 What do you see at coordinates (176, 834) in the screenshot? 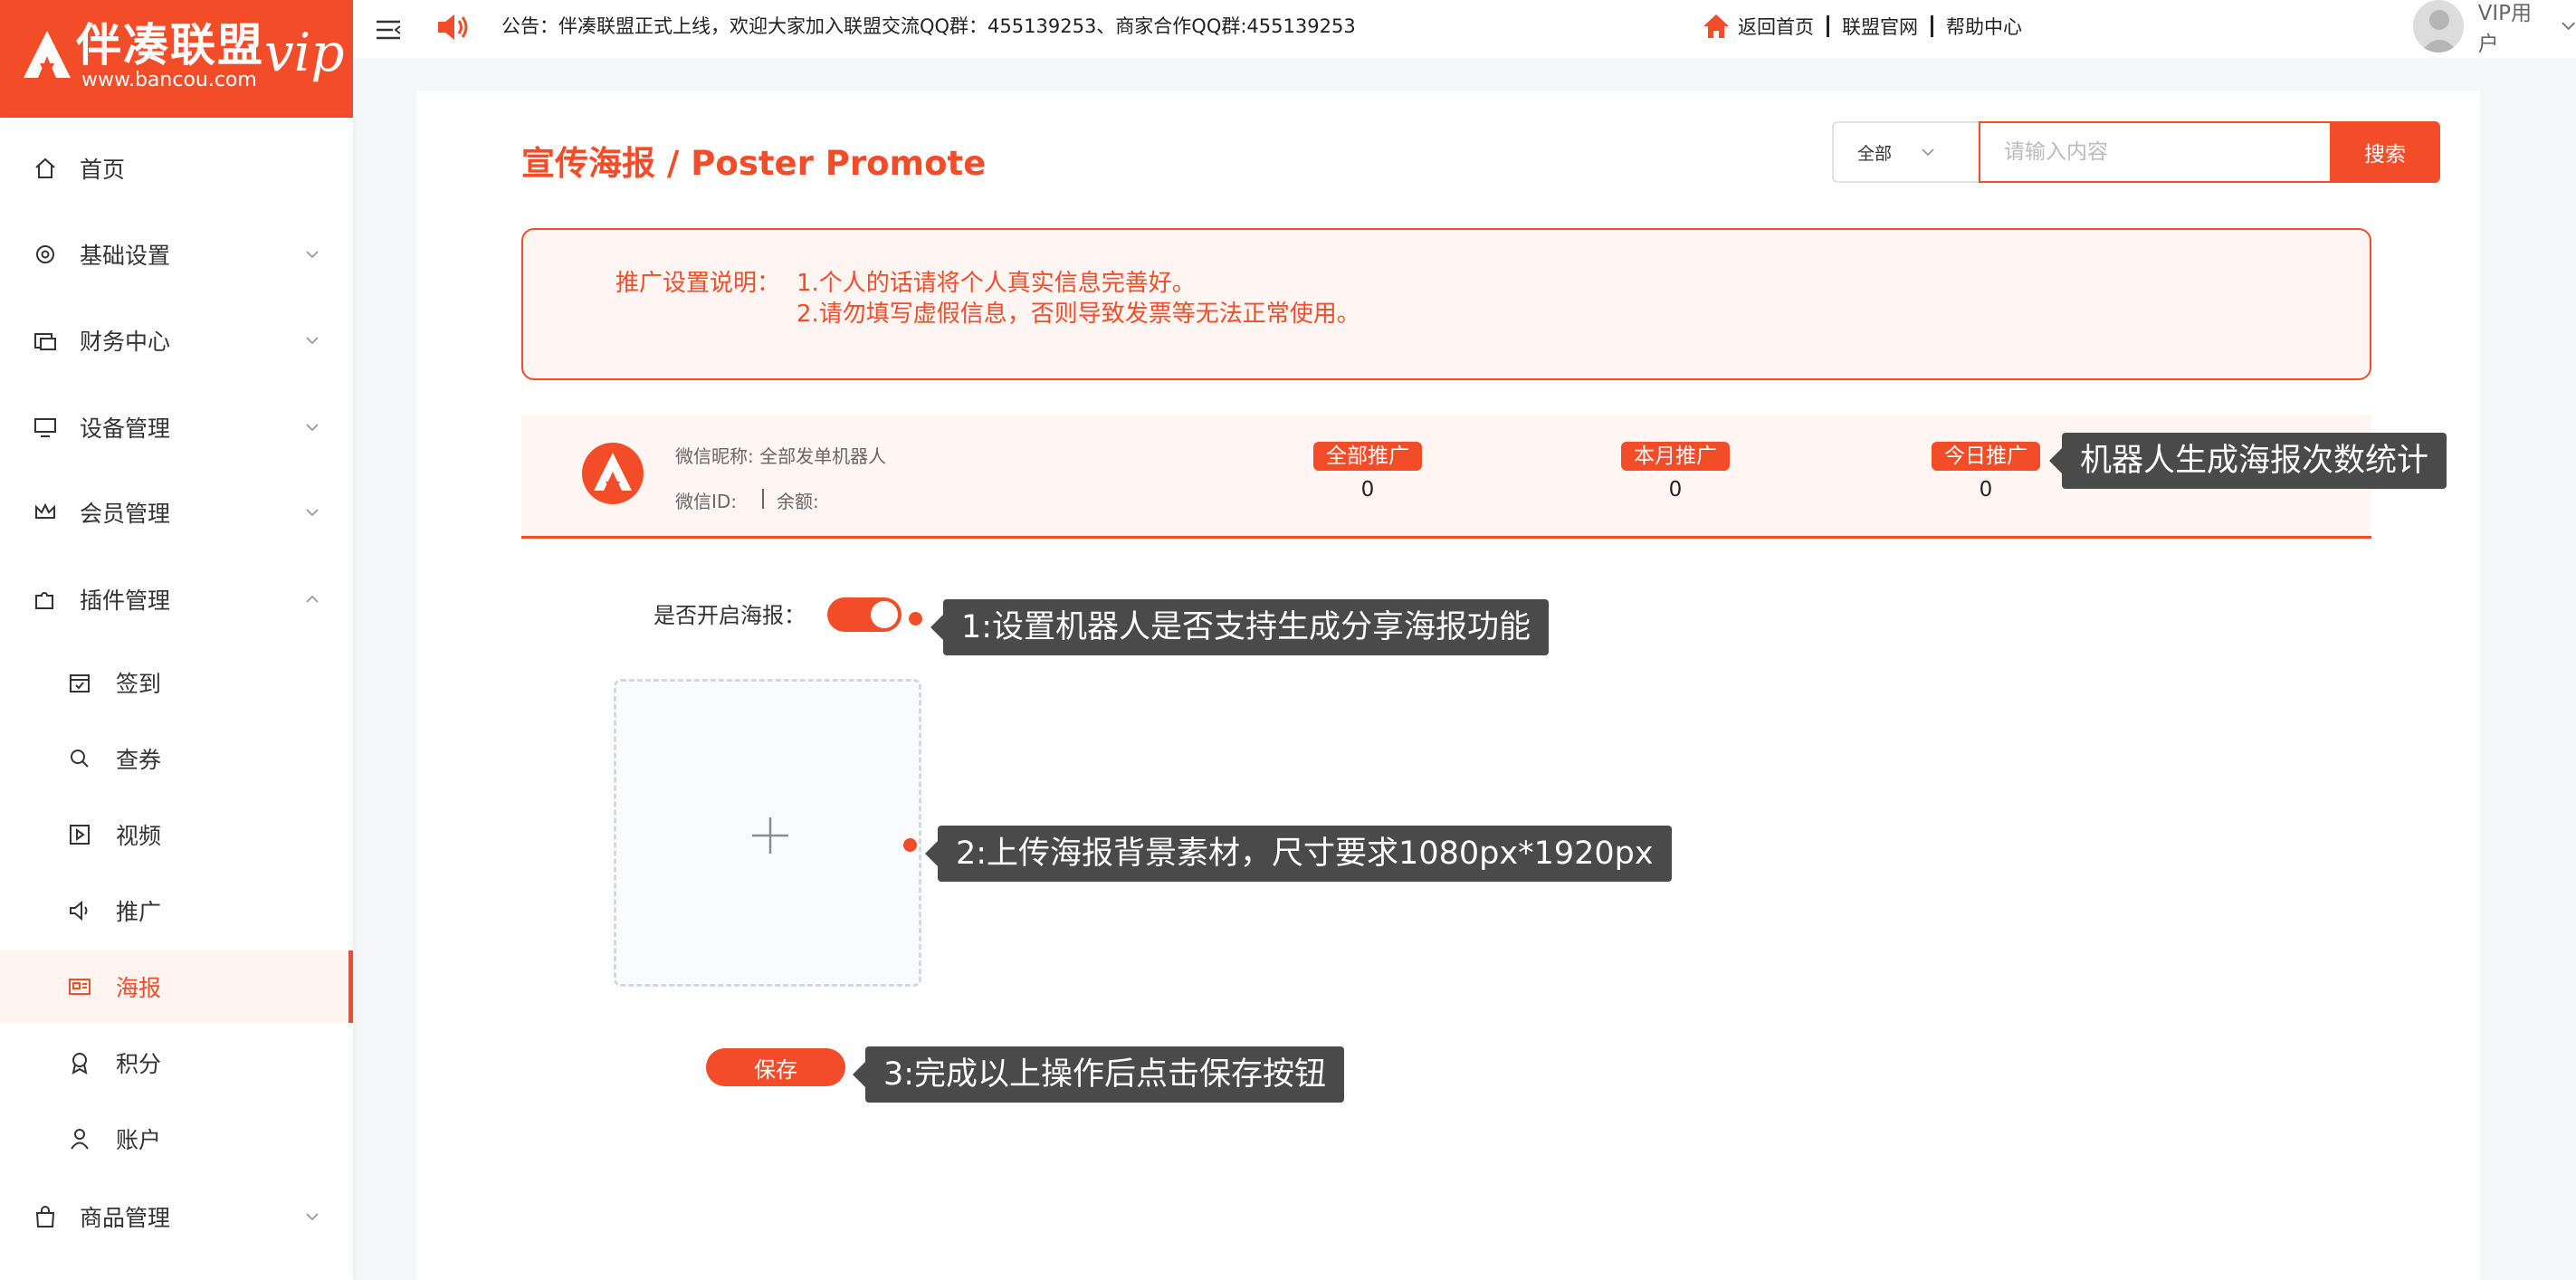
I see `sidebar-item-video: 视频` at bounding box center [176, 834].